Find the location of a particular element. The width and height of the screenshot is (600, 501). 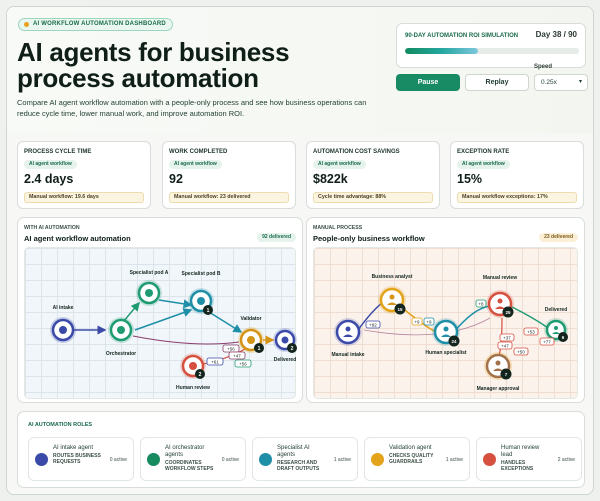

roi-progress-fill is located at coordinates (442, 51).